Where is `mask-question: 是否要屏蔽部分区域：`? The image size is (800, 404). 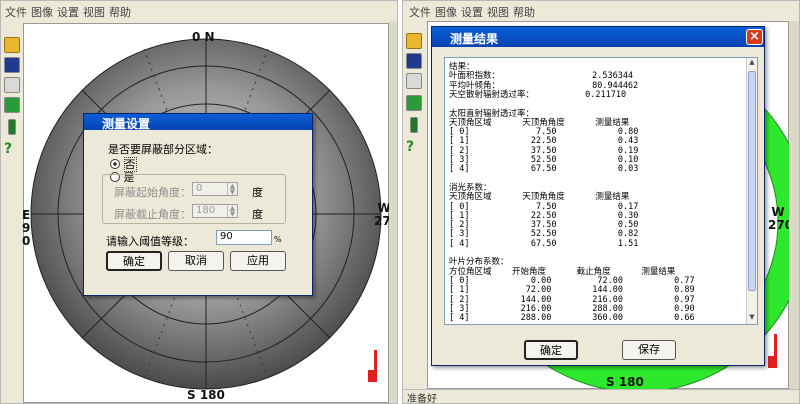 mask-question: 是否要屏蔽部分区域： is located at coordinates (163, 149).